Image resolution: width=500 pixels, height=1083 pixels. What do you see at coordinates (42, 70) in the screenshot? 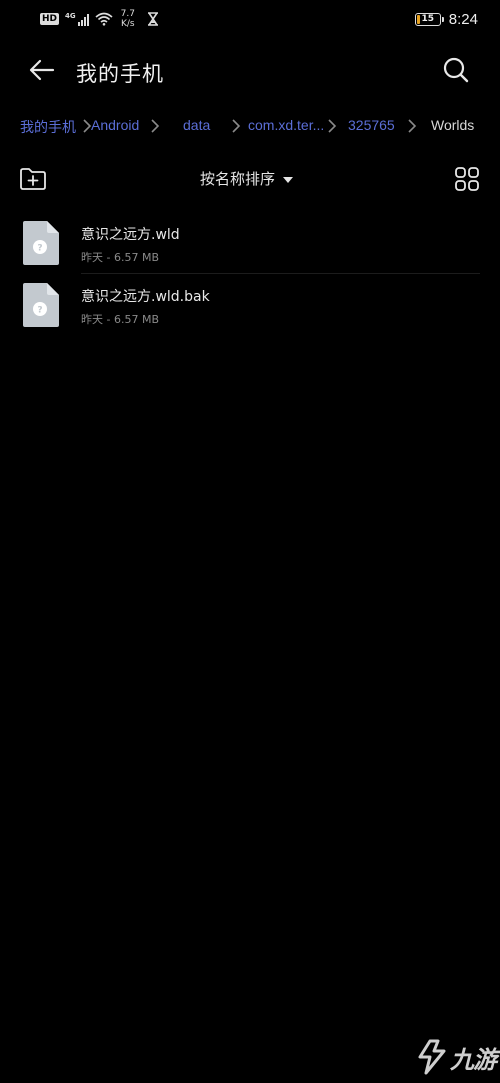
I see `arrow-left-icon` at bounding box center [42, 70].